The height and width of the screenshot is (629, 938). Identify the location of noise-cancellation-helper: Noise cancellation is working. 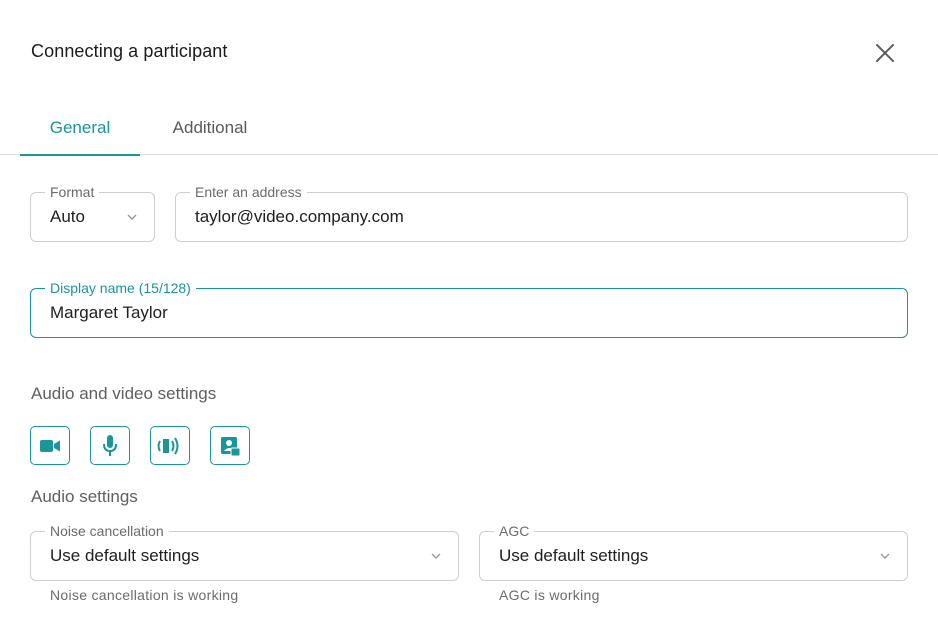
(144, 595).